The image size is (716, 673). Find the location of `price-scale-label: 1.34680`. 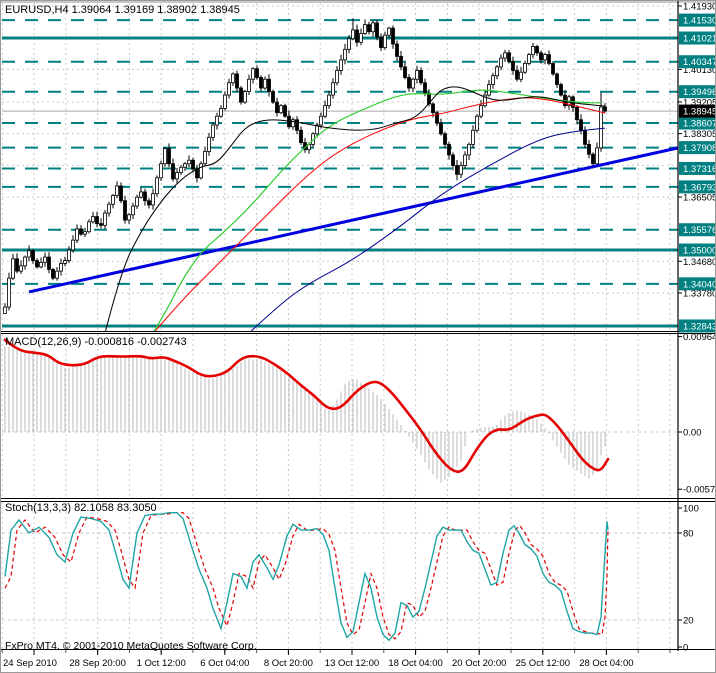

price-scale-label: 1.34680 is located at coordinates (699, 262).